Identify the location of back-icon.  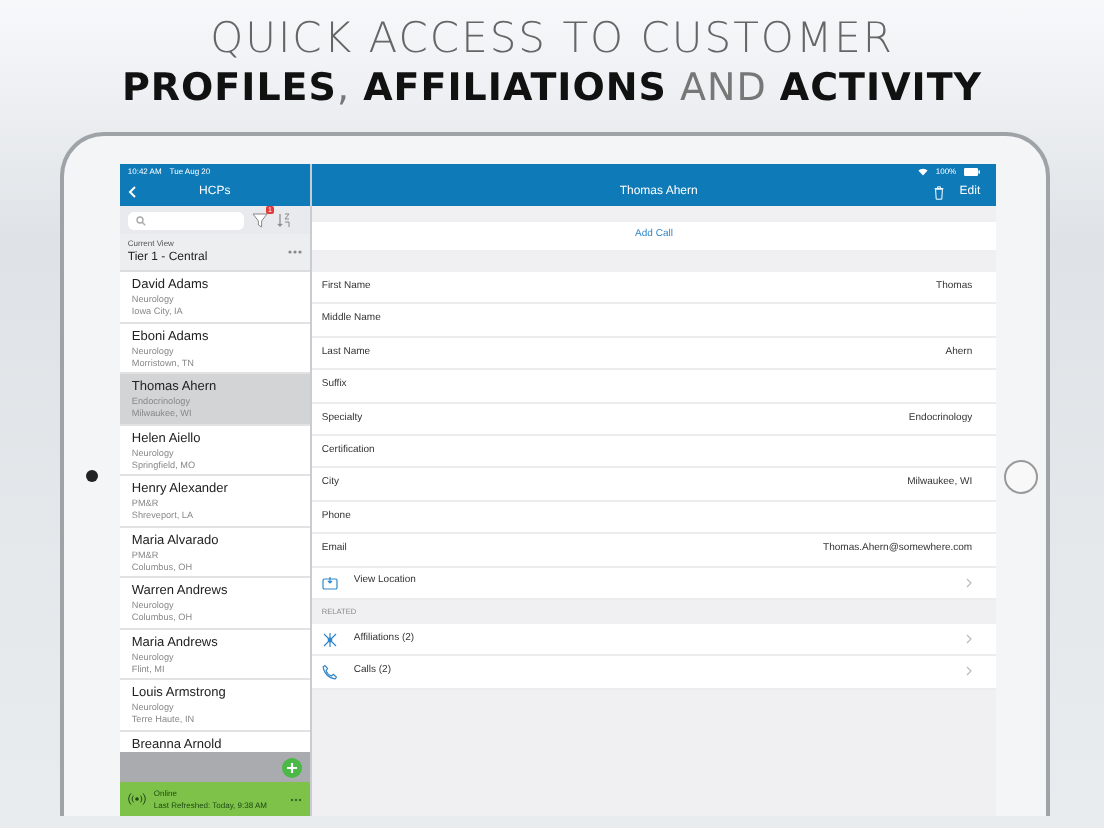
(131, 192).